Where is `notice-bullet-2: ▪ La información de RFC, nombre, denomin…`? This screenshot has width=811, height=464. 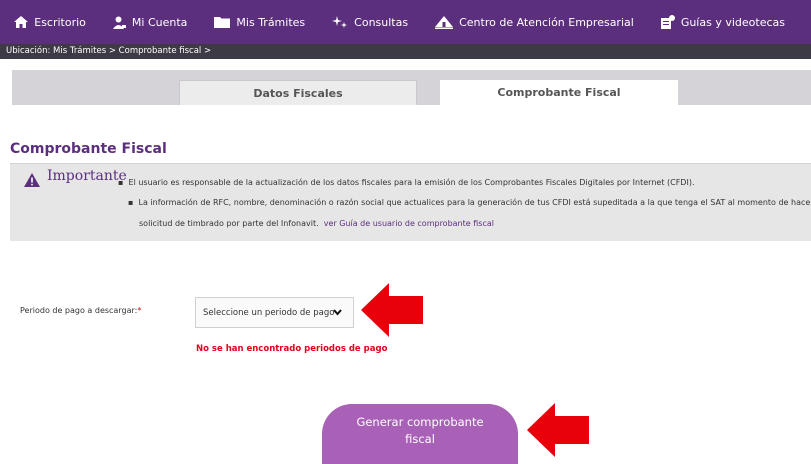 notice-bullet-2: ▪ La información de RFC, nombre, denomin… is located at coordinates (469, 202).